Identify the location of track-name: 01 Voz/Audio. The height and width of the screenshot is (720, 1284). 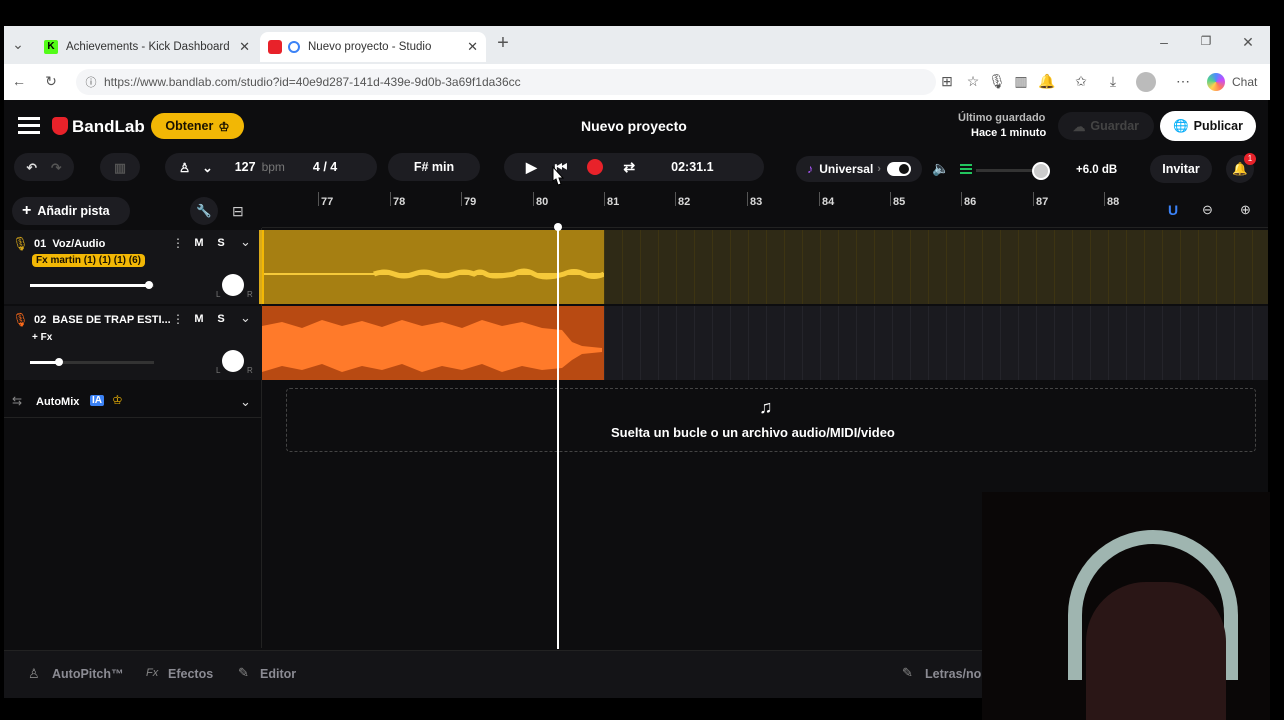
(69, 244).